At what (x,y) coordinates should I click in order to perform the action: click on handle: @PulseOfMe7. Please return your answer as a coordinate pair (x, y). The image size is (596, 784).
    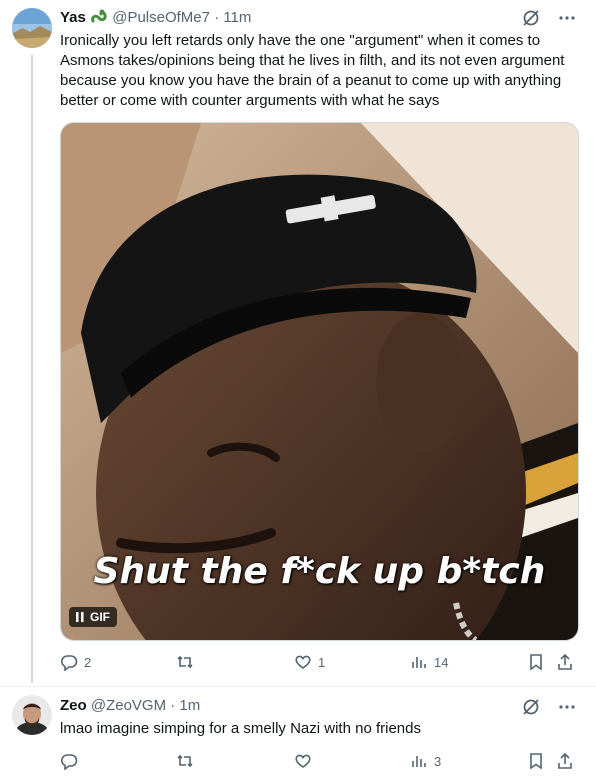
    Looking at the image, I should click on (161, 17).